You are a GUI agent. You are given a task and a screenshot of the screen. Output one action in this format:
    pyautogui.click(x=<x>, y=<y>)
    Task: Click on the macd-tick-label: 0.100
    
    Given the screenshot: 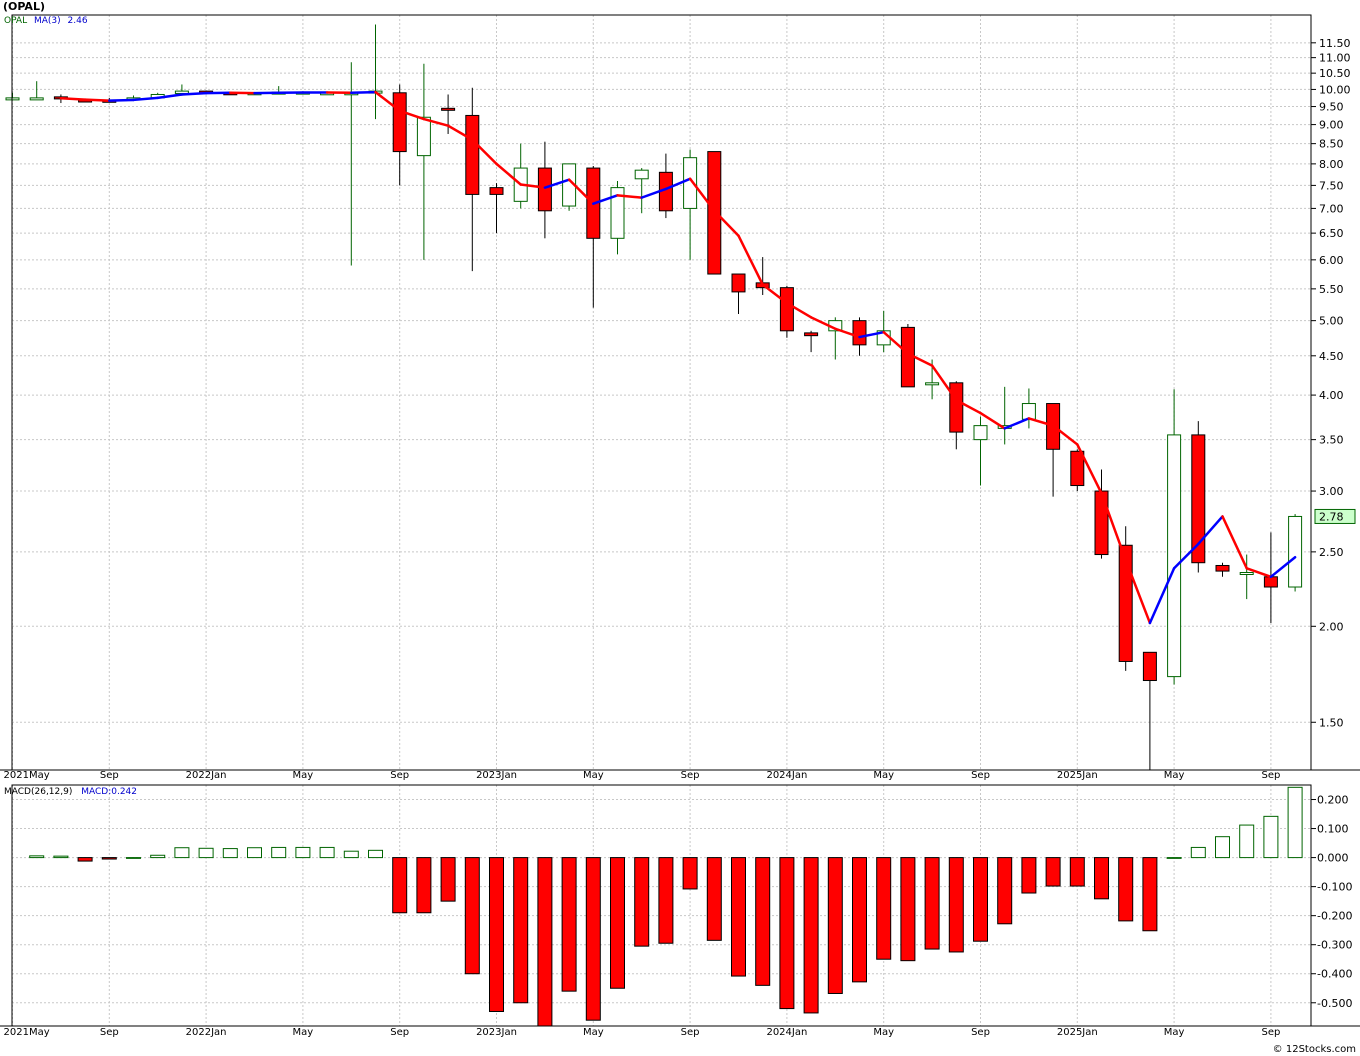 What is the action you would take?
    pyautogui.click(x=1333, y=829)
    